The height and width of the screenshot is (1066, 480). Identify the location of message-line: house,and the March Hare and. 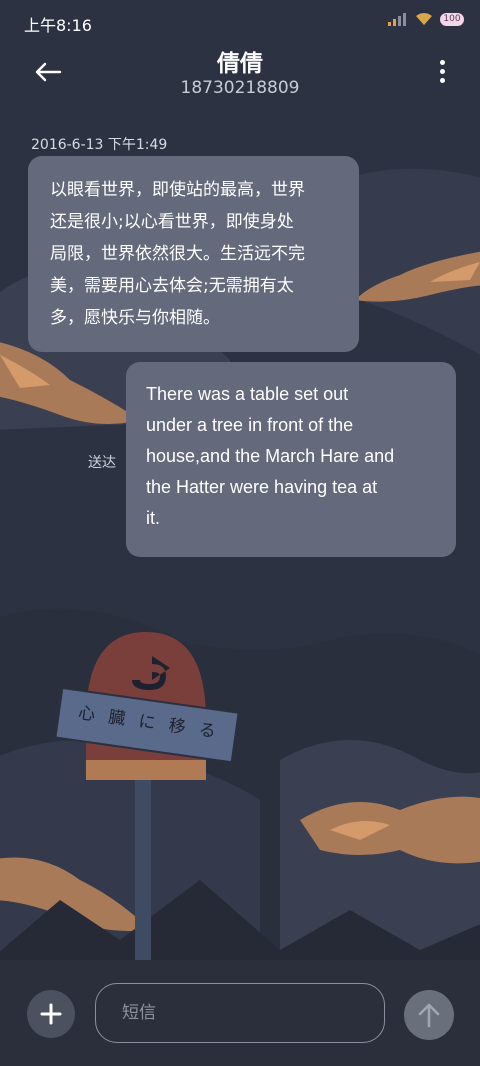
(270, 456).